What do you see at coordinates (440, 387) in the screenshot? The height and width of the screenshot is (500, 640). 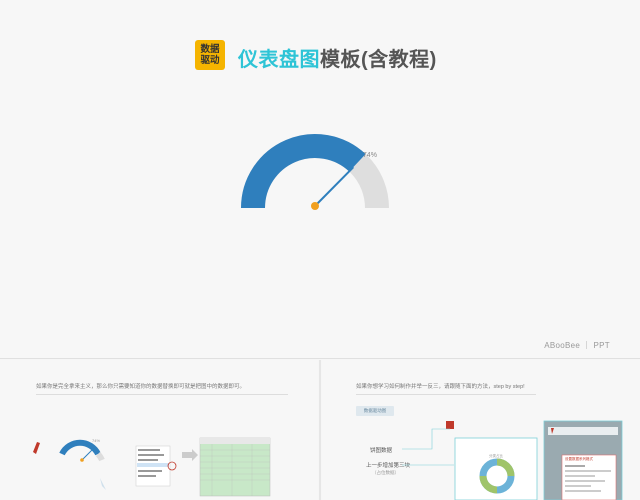 I see `right-instruction: 如果你想学习如何制作并举一反三，请跟随下面的方法，step by step!` at bounding box center [440, 387].